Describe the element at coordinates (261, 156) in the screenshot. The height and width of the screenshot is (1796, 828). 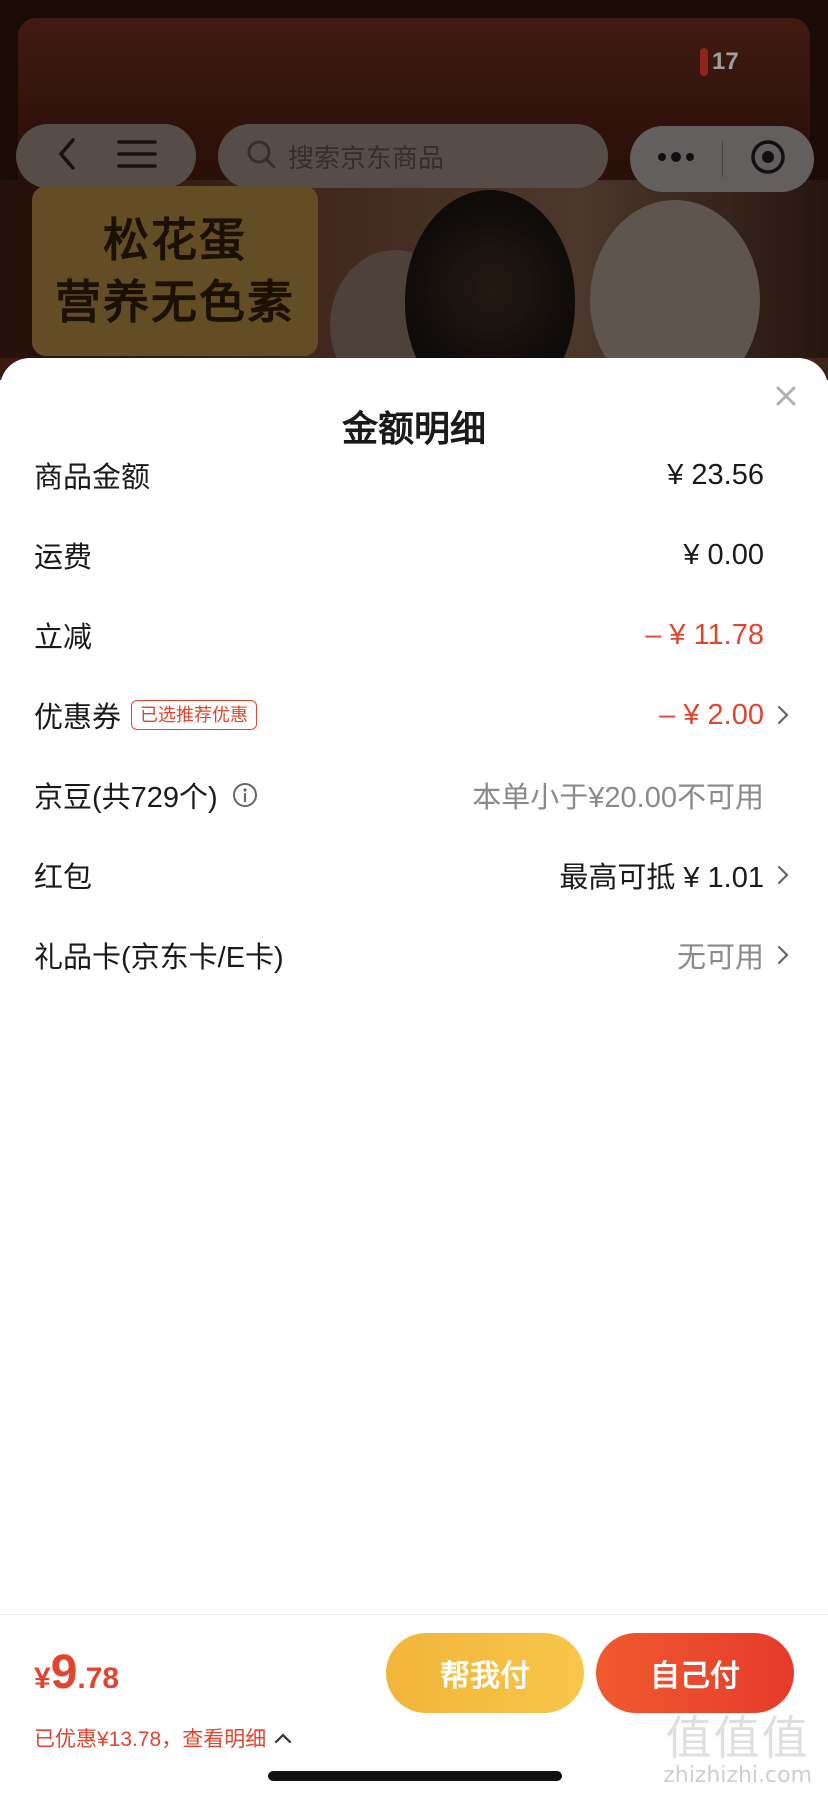
I see `search-icon` at that location.